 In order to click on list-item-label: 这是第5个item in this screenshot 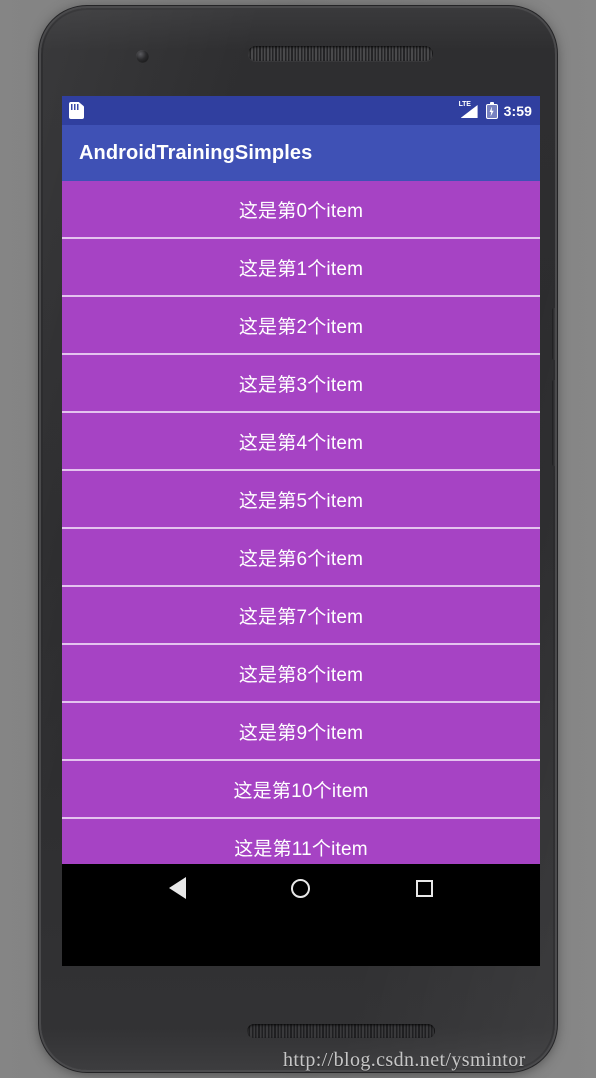, I will do `click(301, 501)`.